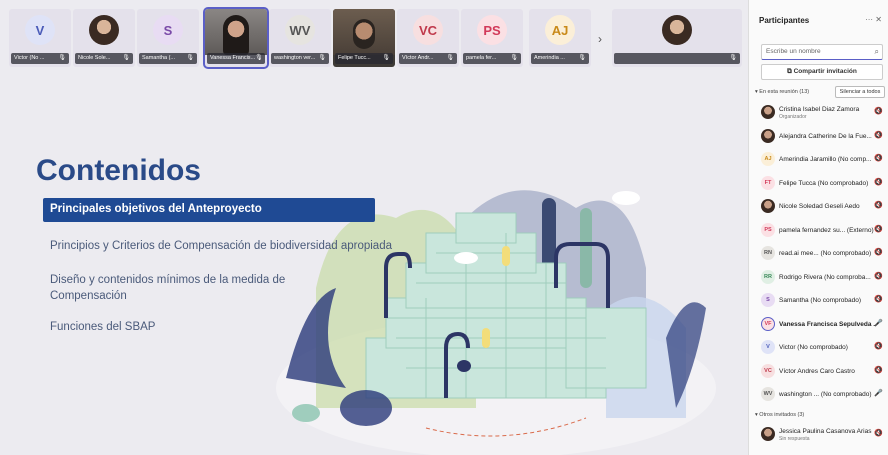 This screenshot has height=455, width=888. Describe the element at coordinates (794, 439) in the screenshot. I see `participant-role: Sin respuesta` at that location.